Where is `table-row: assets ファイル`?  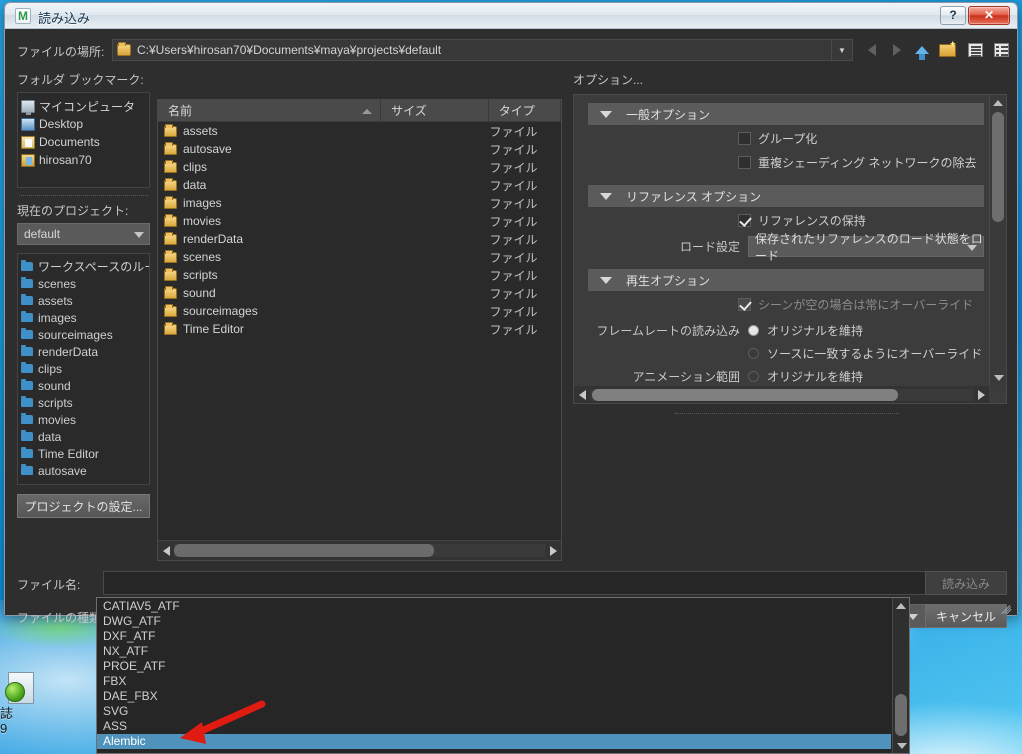
table-row: assets ファイル is located at coordinates (359, 131).